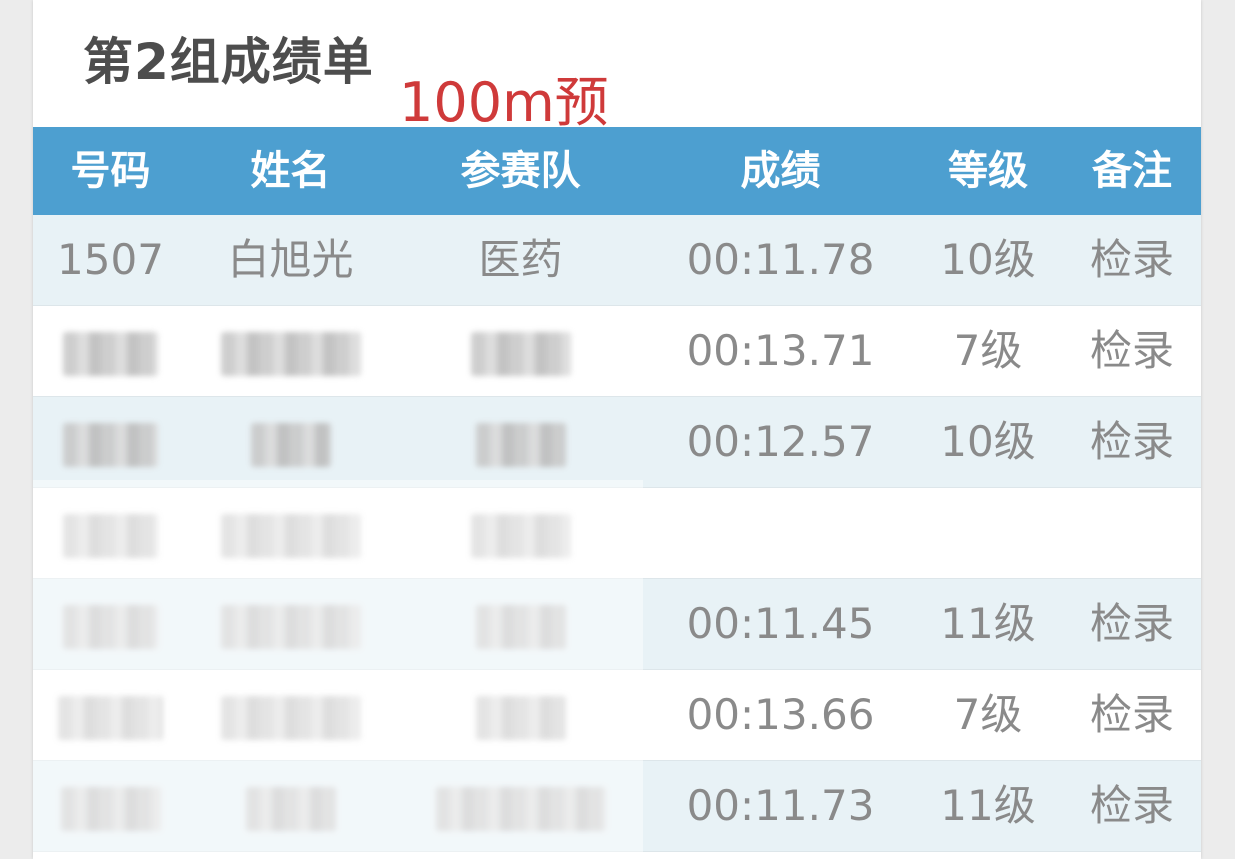  I want to click on column-header-number: 号码, so click(110, 171).